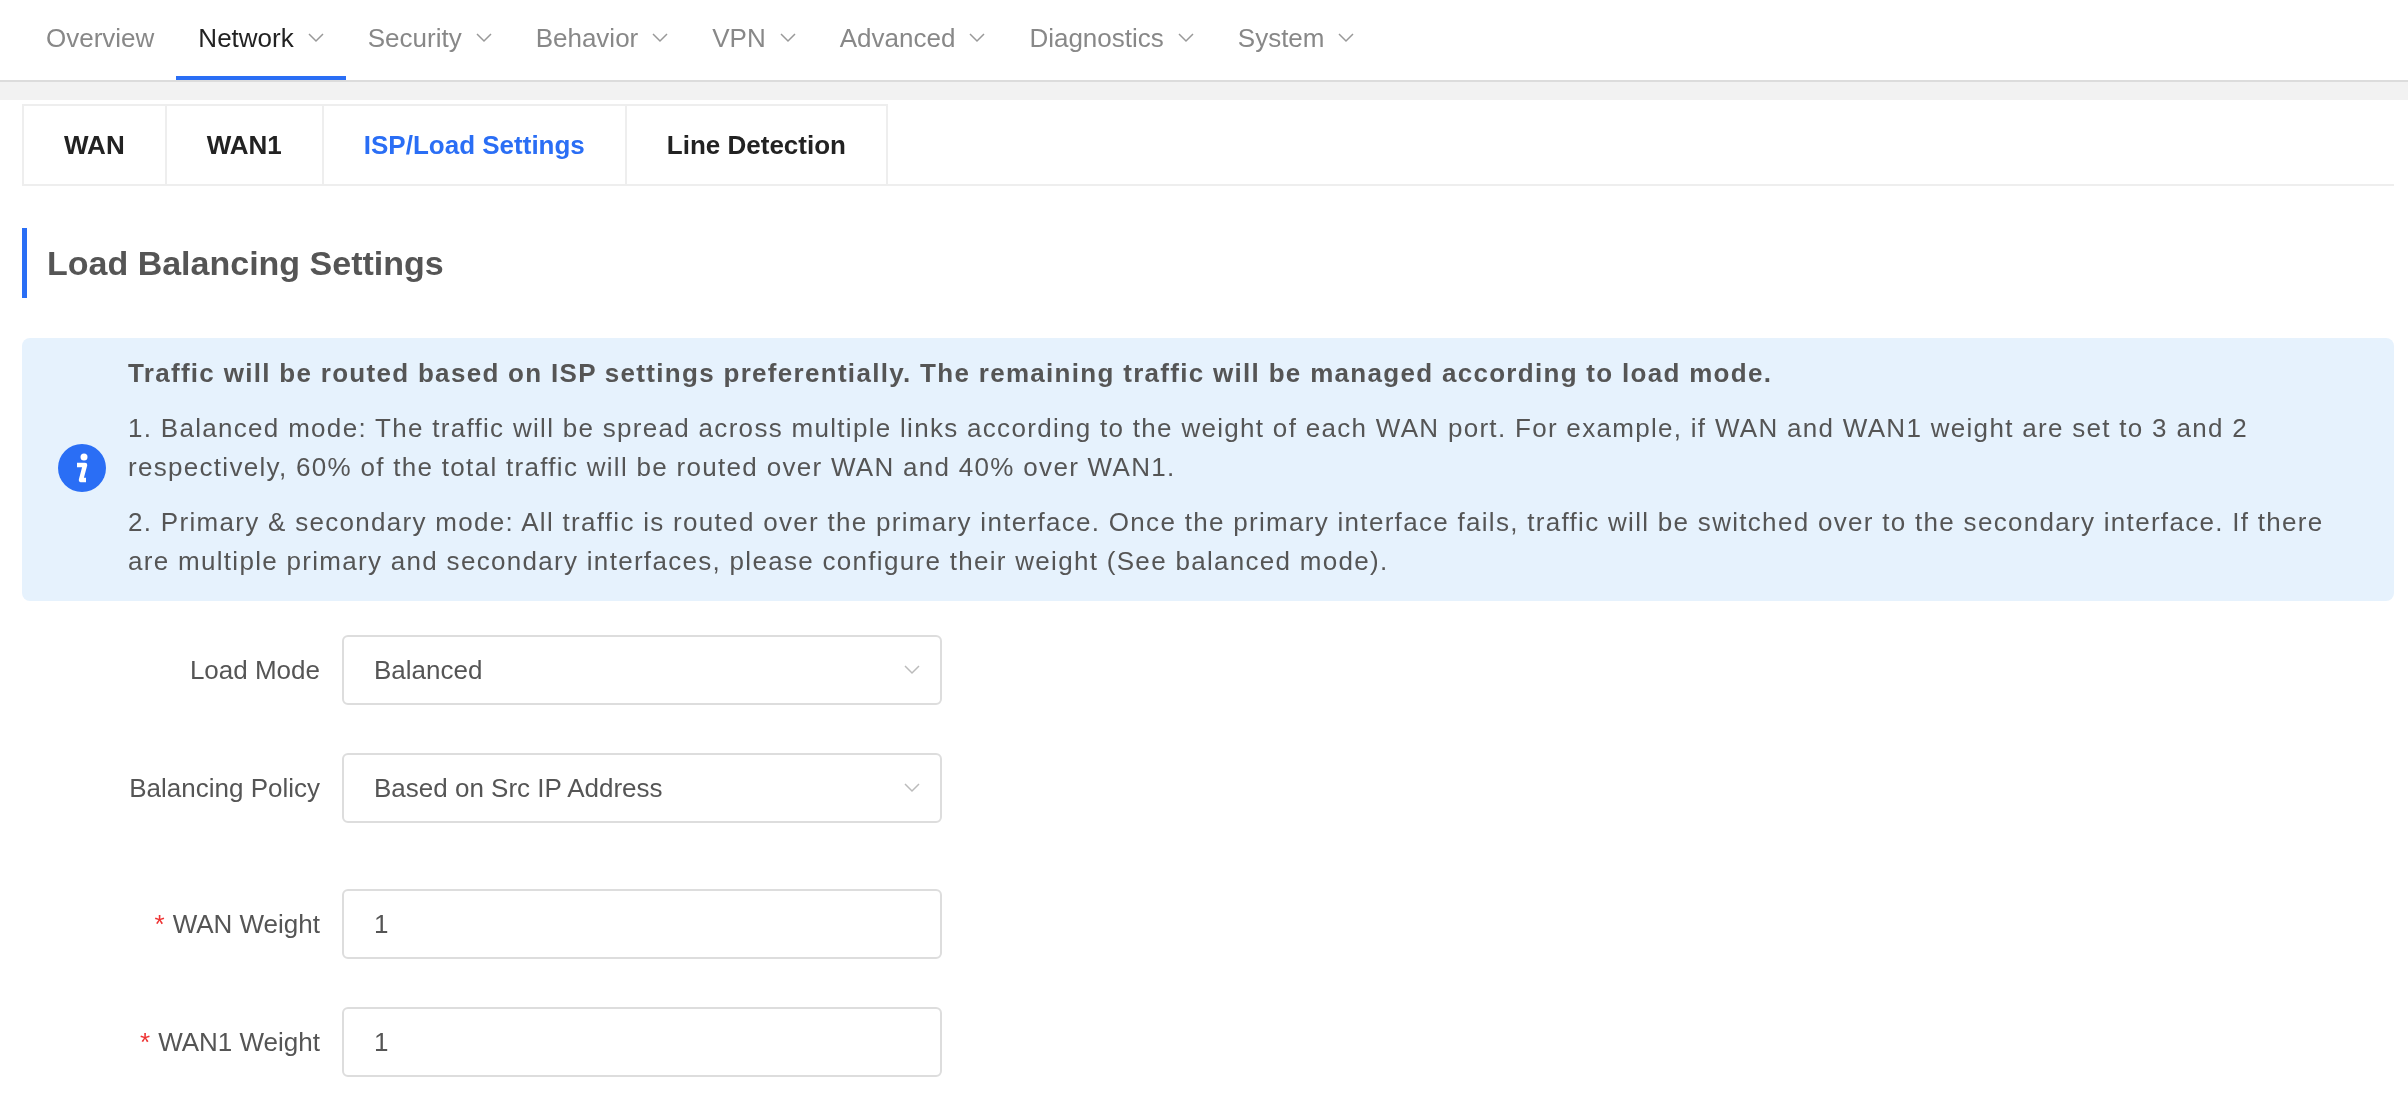  Describe the element at coordinates (642, 788) in the screenshot. I see `dropdown-field: Based on Src IP Address` at that location.